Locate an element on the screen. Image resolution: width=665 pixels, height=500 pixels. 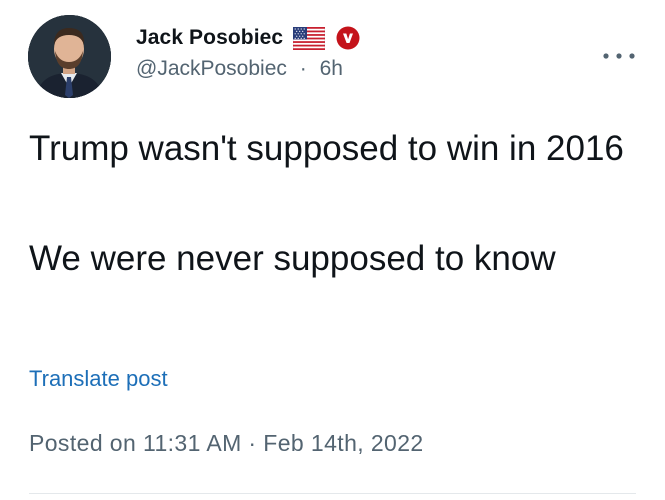
us-flag-icon is located at coordinates (309, 38).